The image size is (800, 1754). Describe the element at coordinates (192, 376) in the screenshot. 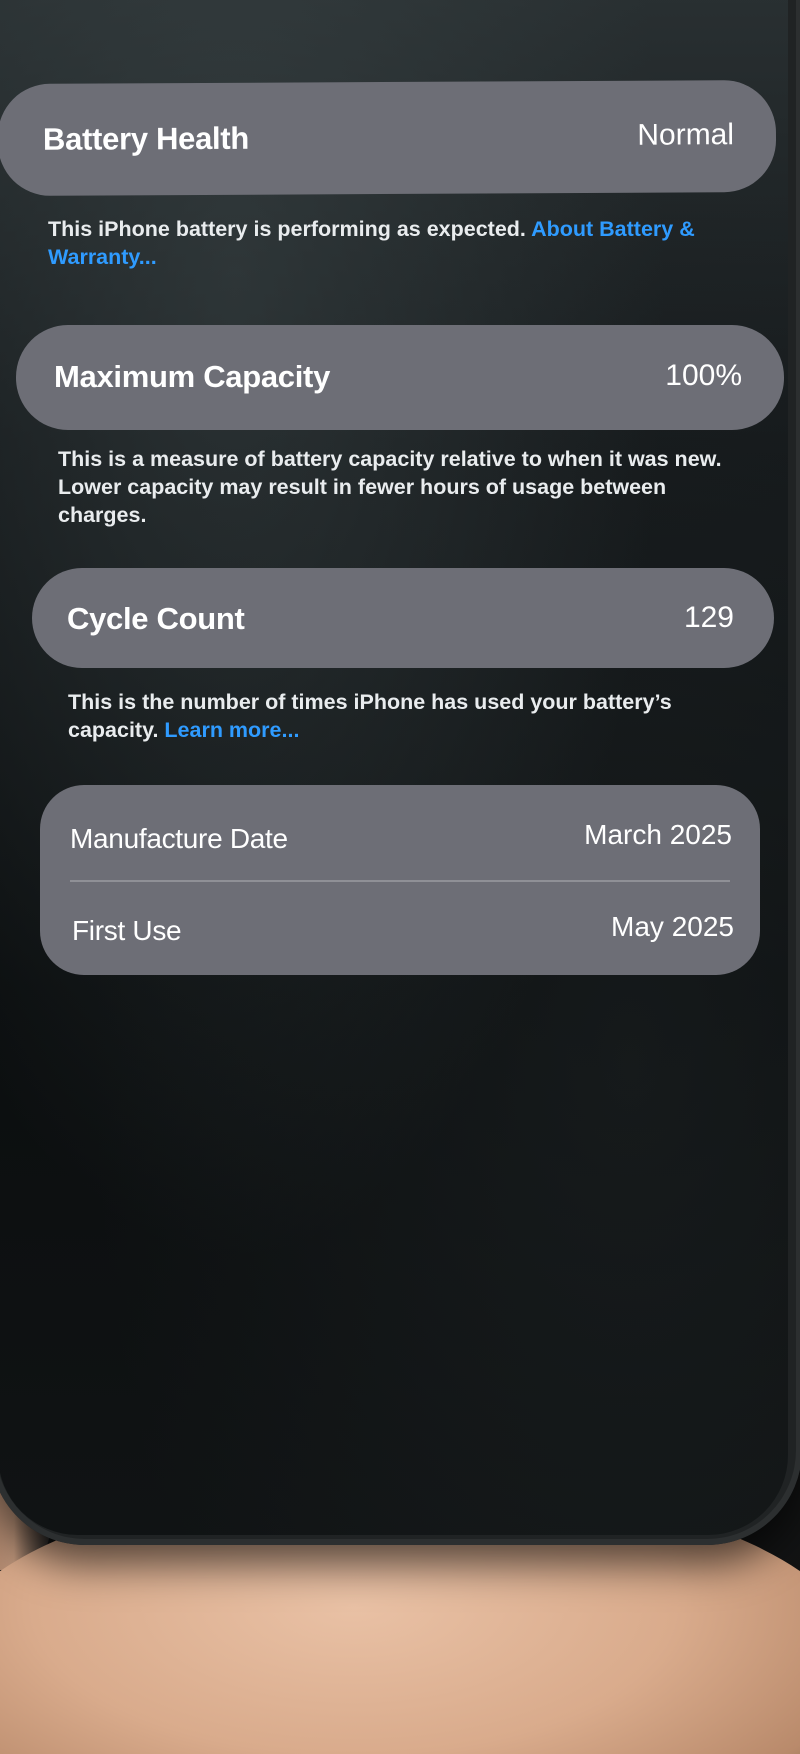

I see `maximum-capacity-label: Maximum Capacity` at that location.